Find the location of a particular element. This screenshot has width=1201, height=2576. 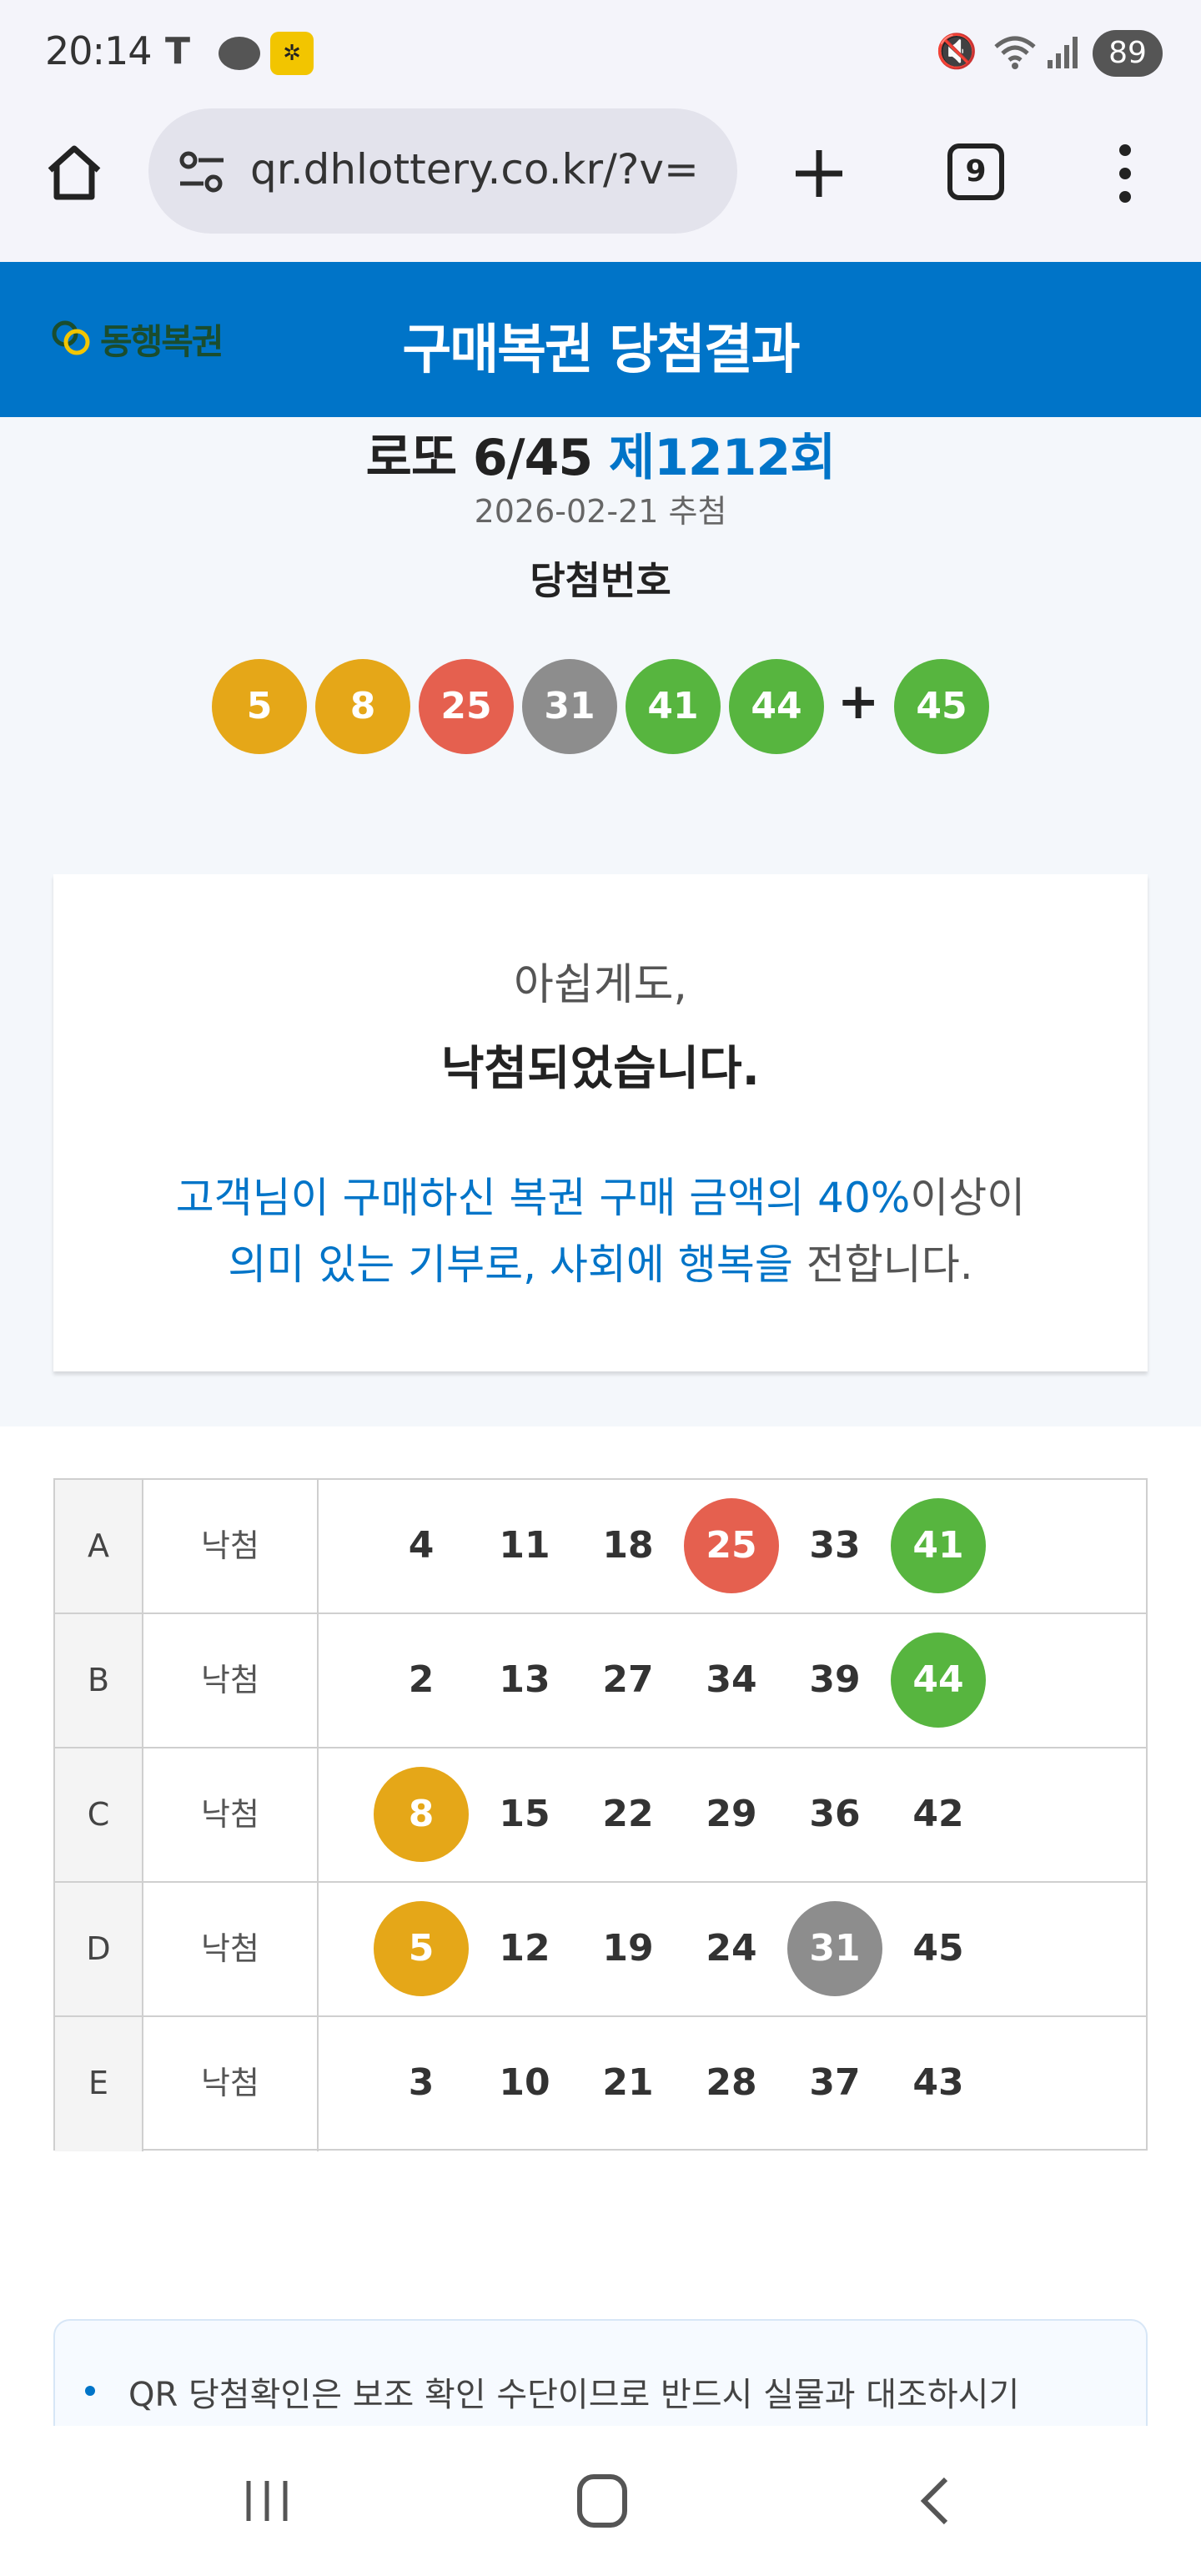

ticket-game-letter: D is located at coordinates (99, 1949).